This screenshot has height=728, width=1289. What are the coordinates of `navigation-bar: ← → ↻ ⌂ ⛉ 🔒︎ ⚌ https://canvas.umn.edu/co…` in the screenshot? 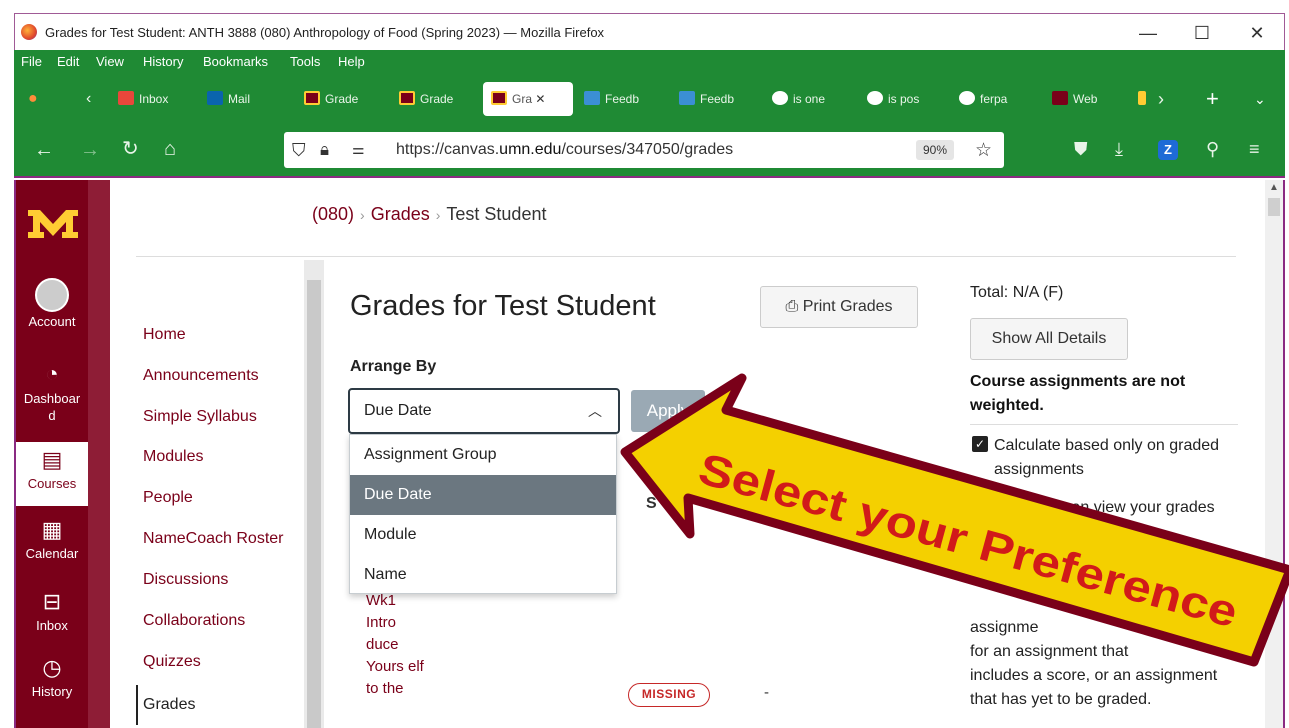 It's located at (649, 150).